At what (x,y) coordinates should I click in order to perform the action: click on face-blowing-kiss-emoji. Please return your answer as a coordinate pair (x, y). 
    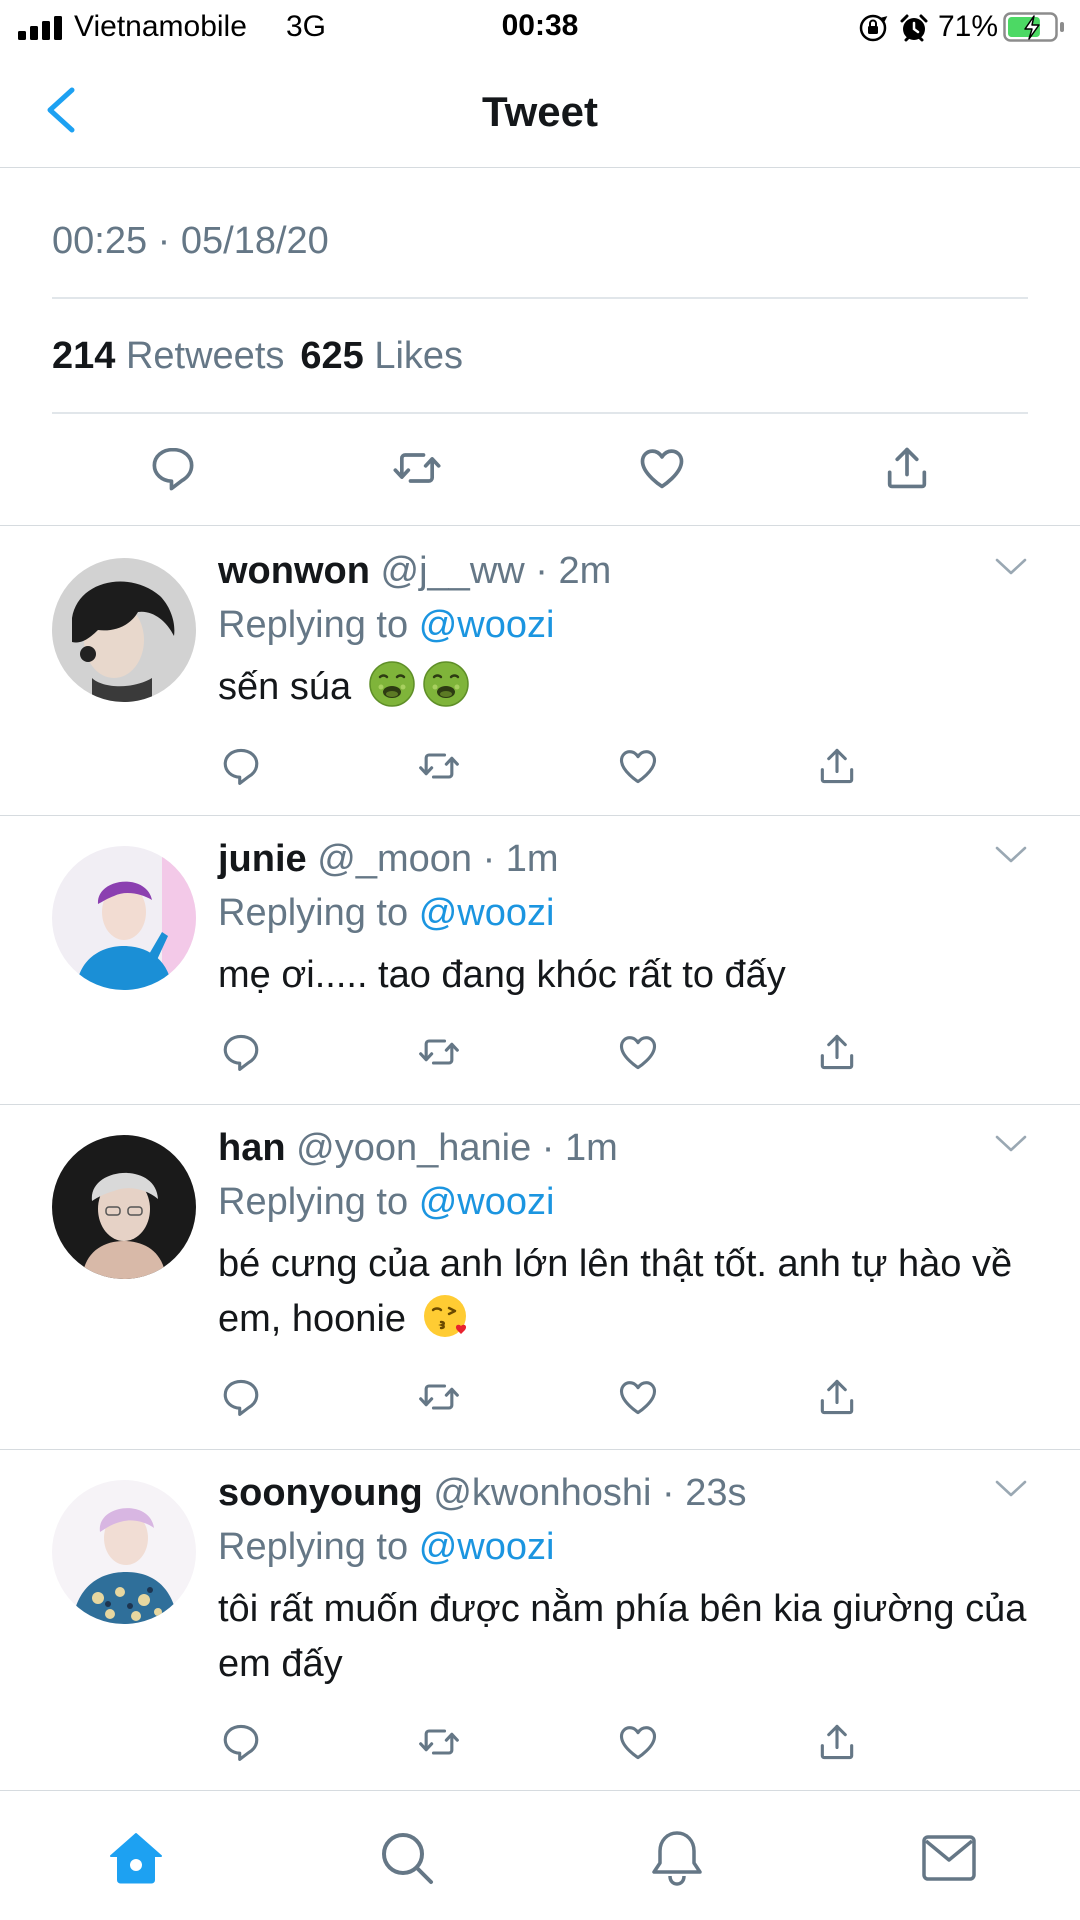
    Looking at the image, I should click on (447, 1316).